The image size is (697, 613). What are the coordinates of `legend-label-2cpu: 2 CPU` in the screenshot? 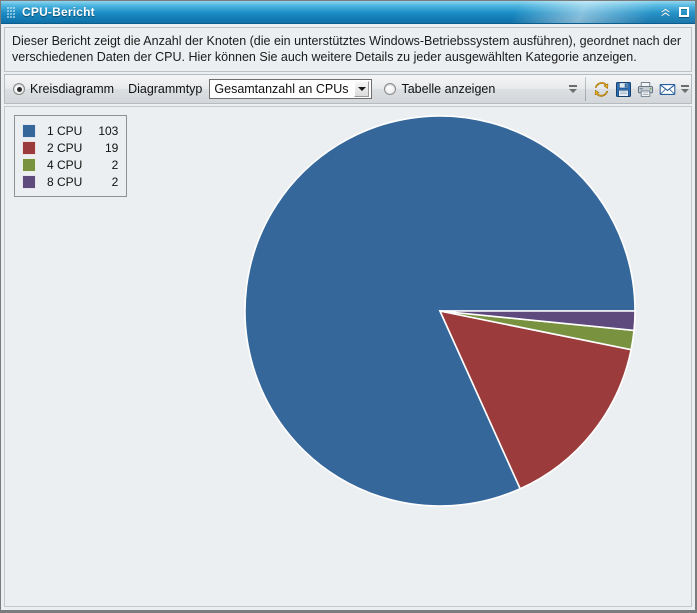 It's located at (65, 147).